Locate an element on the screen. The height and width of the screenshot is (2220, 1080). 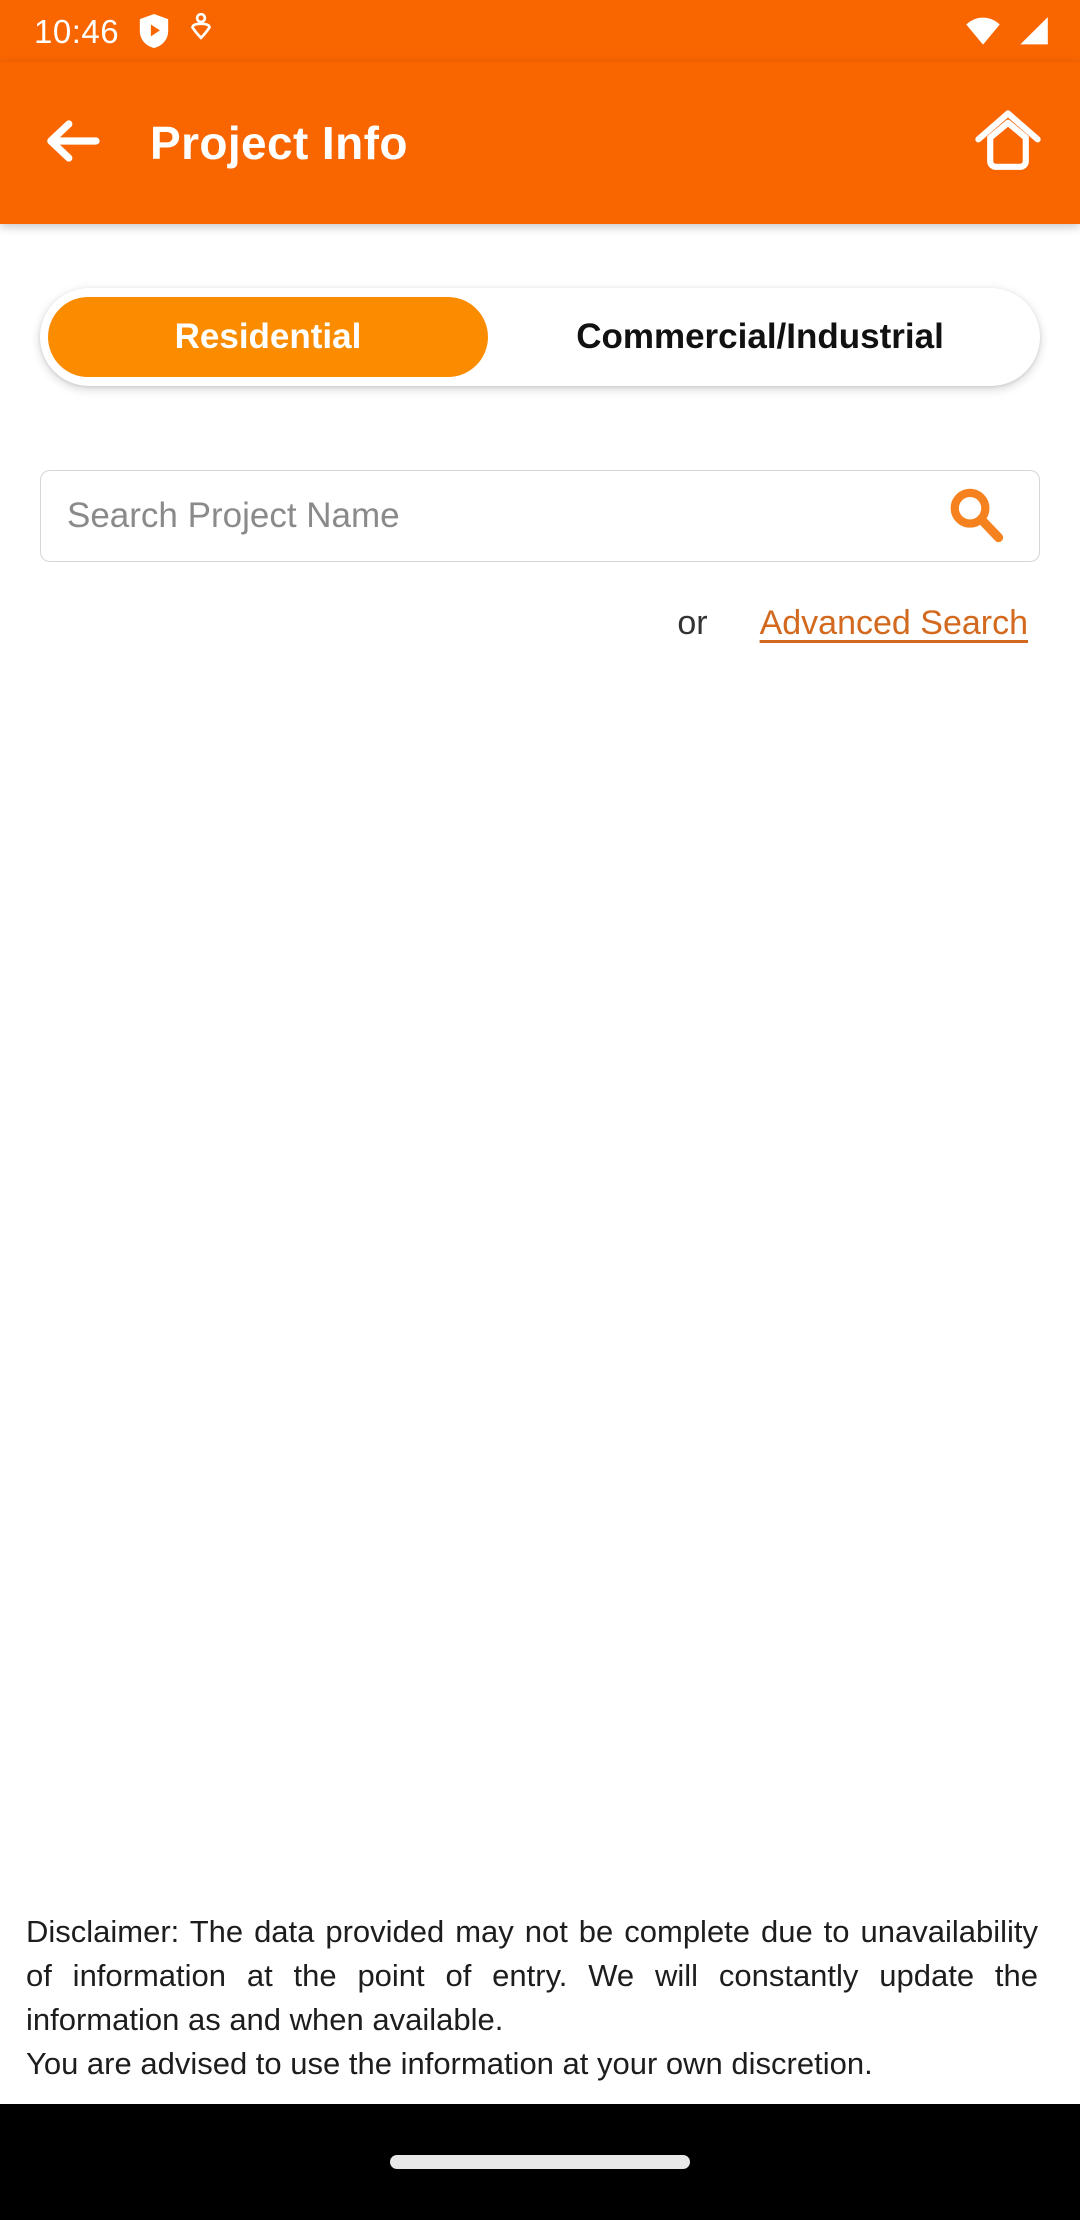
tab-residential-label: Residential is located at coordinates (268, 336).